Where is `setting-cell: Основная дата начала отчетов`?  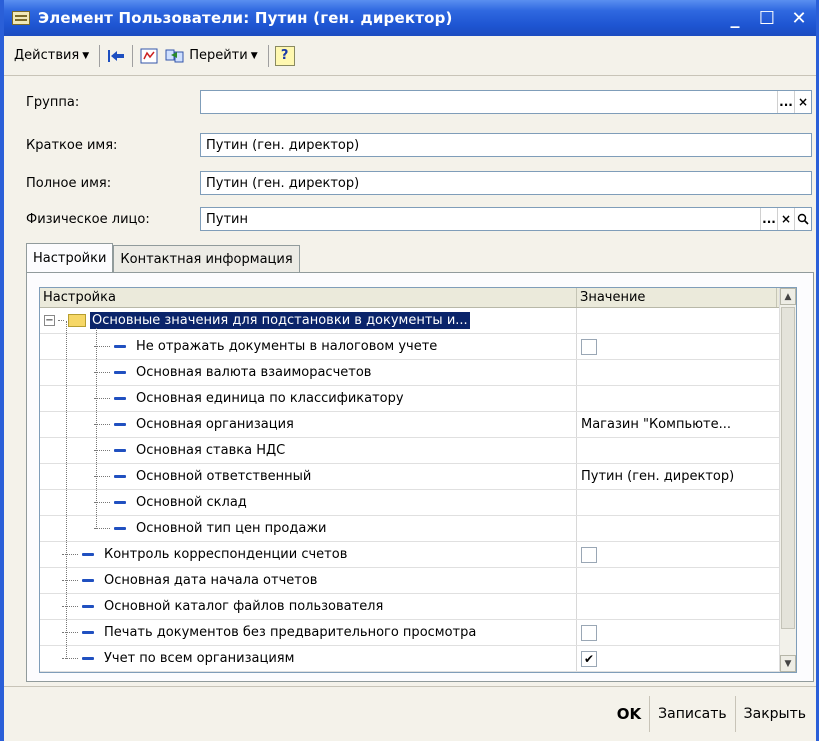 setting-cell: Основная дата начала отчетов is located at coordinates (308, 580).